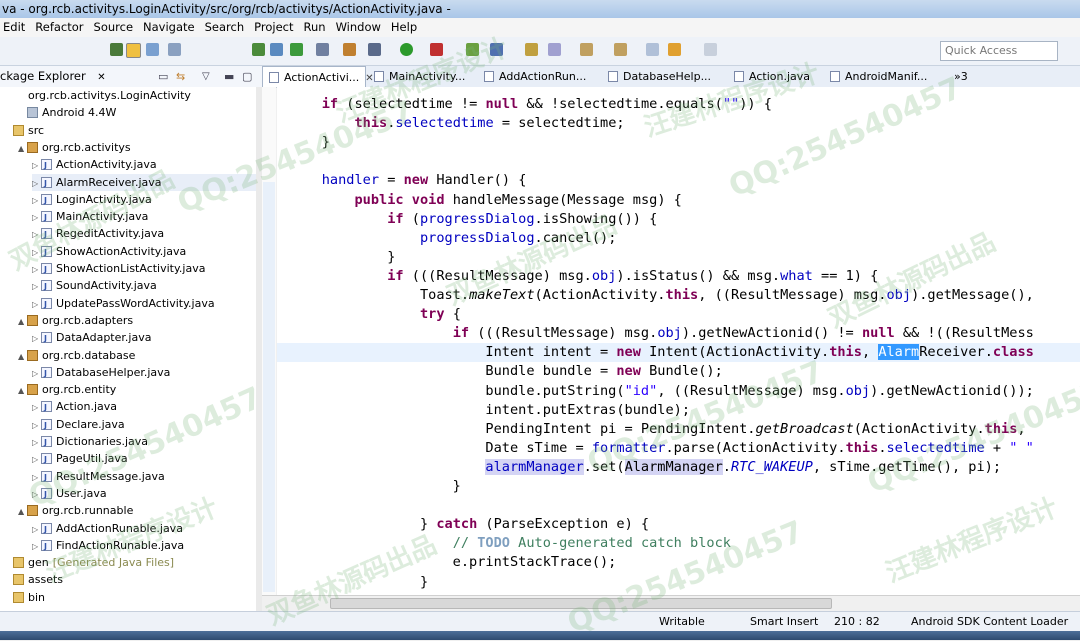  What do you see at coordinates (144, 182) in the screenshot?
I see `tree-item: ▷ AlarmReceiver.java` at bounding box center [144, 182].